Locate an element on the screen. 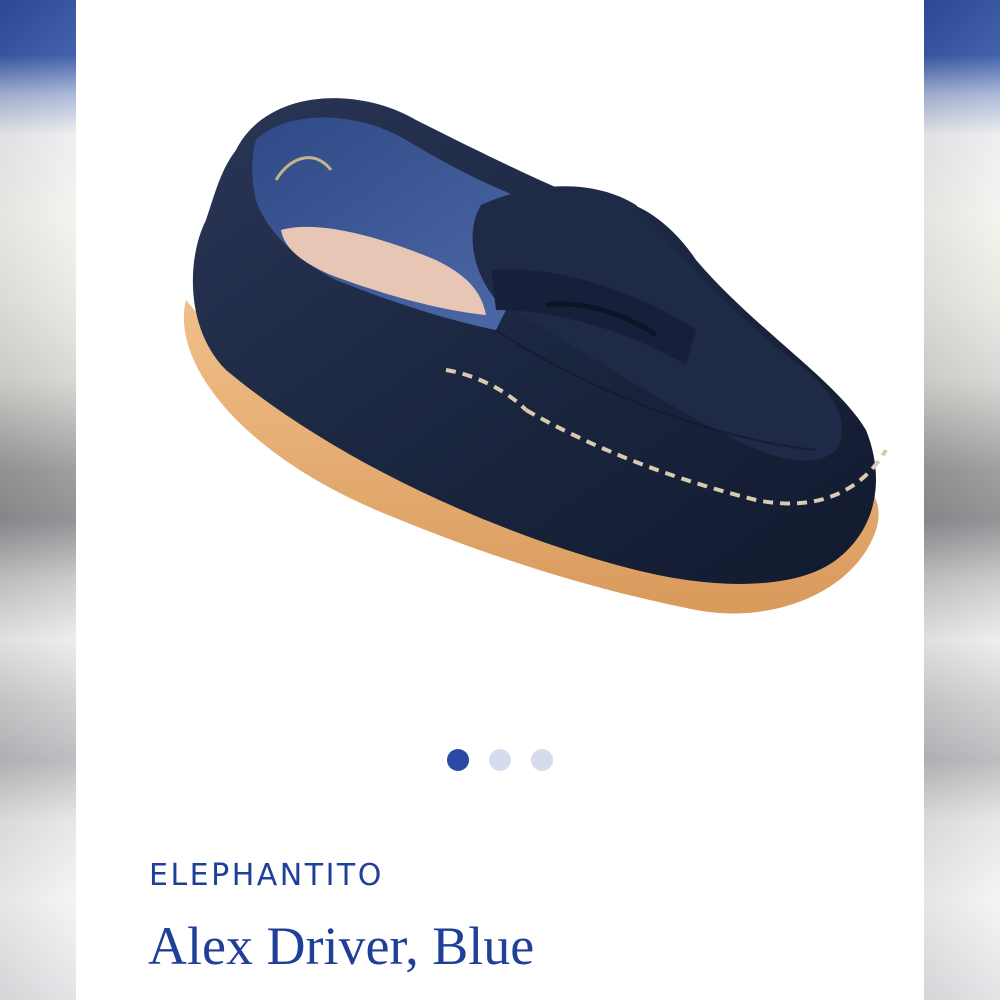 The width and height of the screenshot is (1000, 1000). right-blurred-background is located at coordinates (962, 500).